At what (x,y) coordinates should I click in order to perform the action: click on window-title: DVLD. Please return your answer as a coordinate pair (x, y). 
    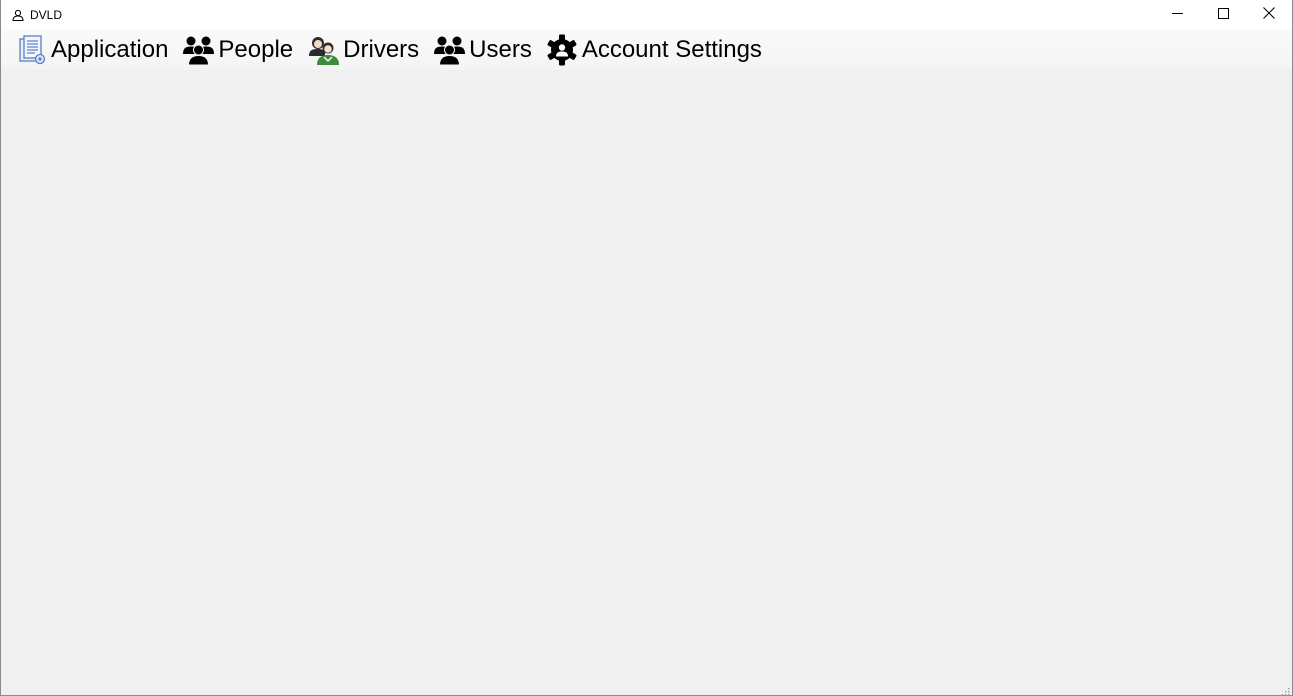
    Looking at the image, I should click on (46, 14).